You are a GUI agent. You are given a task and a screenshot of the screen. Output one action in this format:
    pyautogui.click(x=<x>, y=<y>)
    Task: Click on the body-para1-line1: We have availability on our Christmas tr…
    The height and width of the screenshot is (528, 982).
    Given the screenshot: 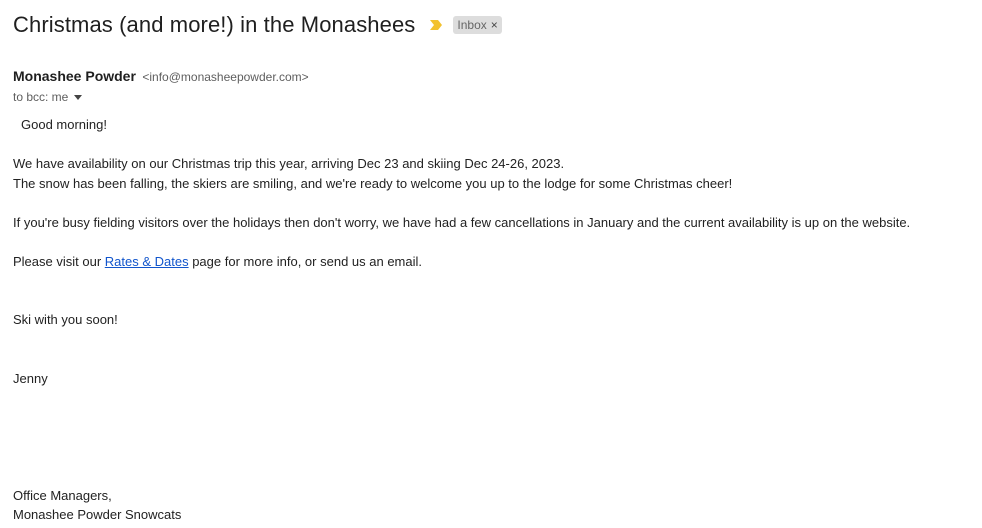 What is the action you would take?
    pyautogui.click(x=289, y=163)
    